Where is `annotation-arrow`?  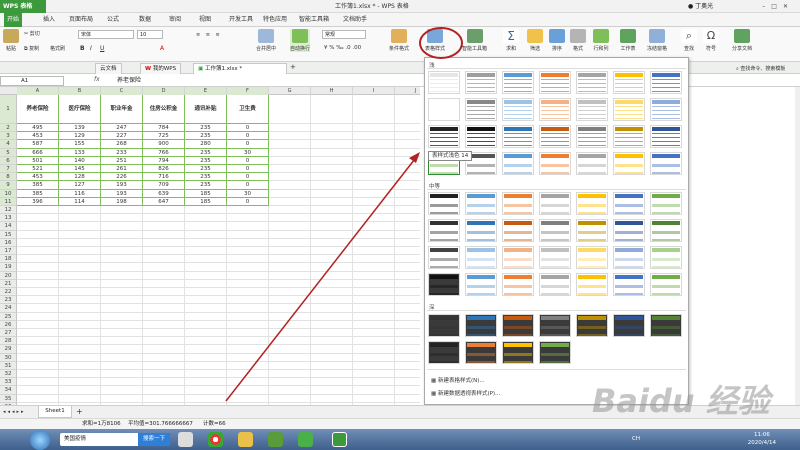 annotation-arrow is located at coordinates (322, 278).